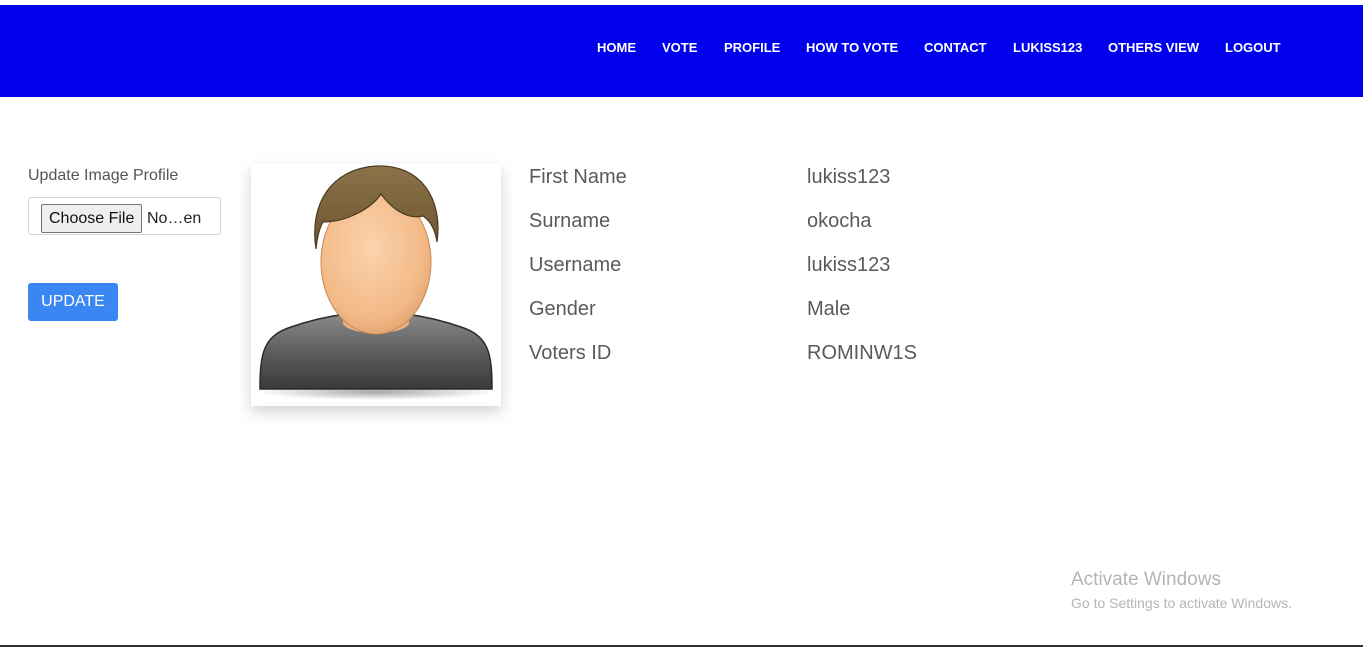 The height and width of the screenshot is (647, 1363). Describe the element at coordinates (174, 218) in the screenshot. I see `file-status-text: No…en` at that location.